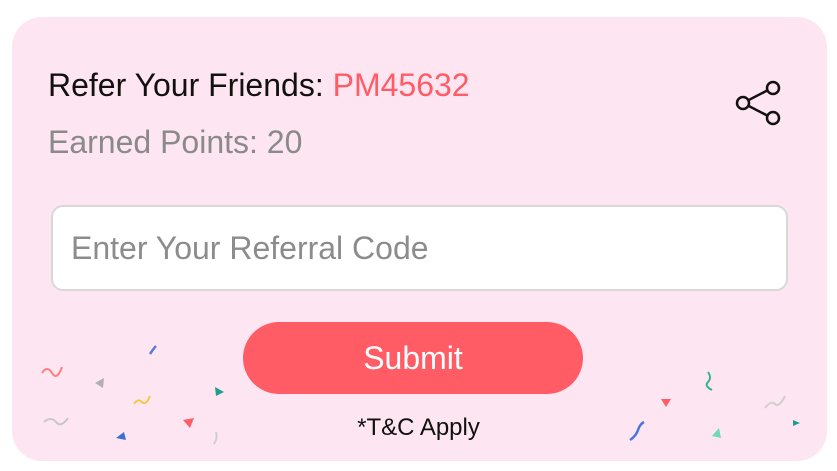 This screenshot has height=471, width=837. I want to click on refer-friends-line: Refer Your Friends: PM45632, so click(259, 85).